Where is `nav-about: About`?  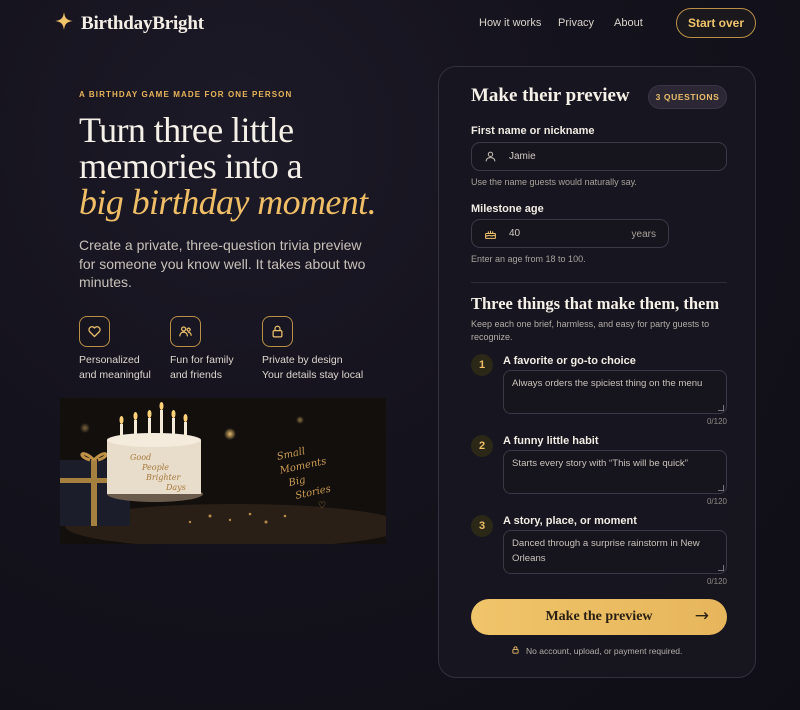
nav-about: About is located at coordinates (628, 23).